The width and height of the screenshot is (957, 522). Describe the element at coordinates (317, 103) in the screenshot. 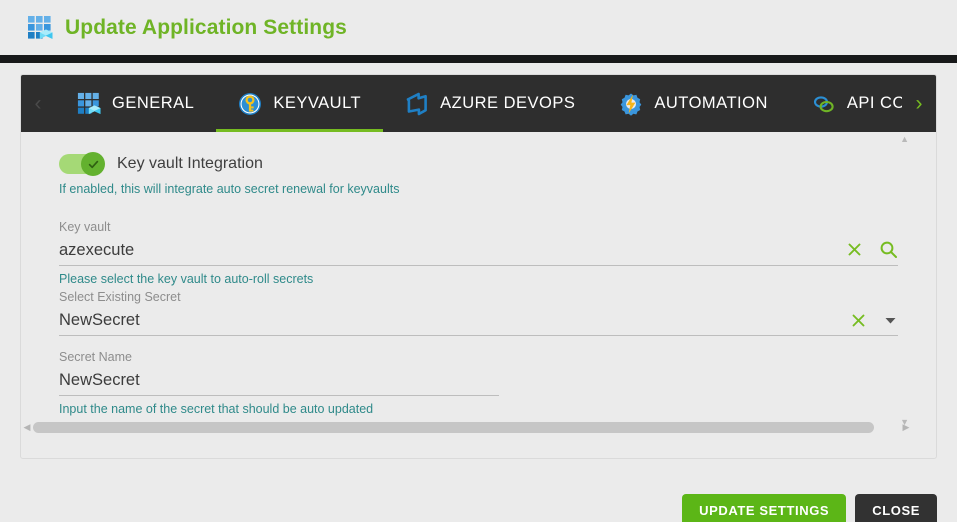

I see `tab-keyvault-label: KEYVAULT` at that location.